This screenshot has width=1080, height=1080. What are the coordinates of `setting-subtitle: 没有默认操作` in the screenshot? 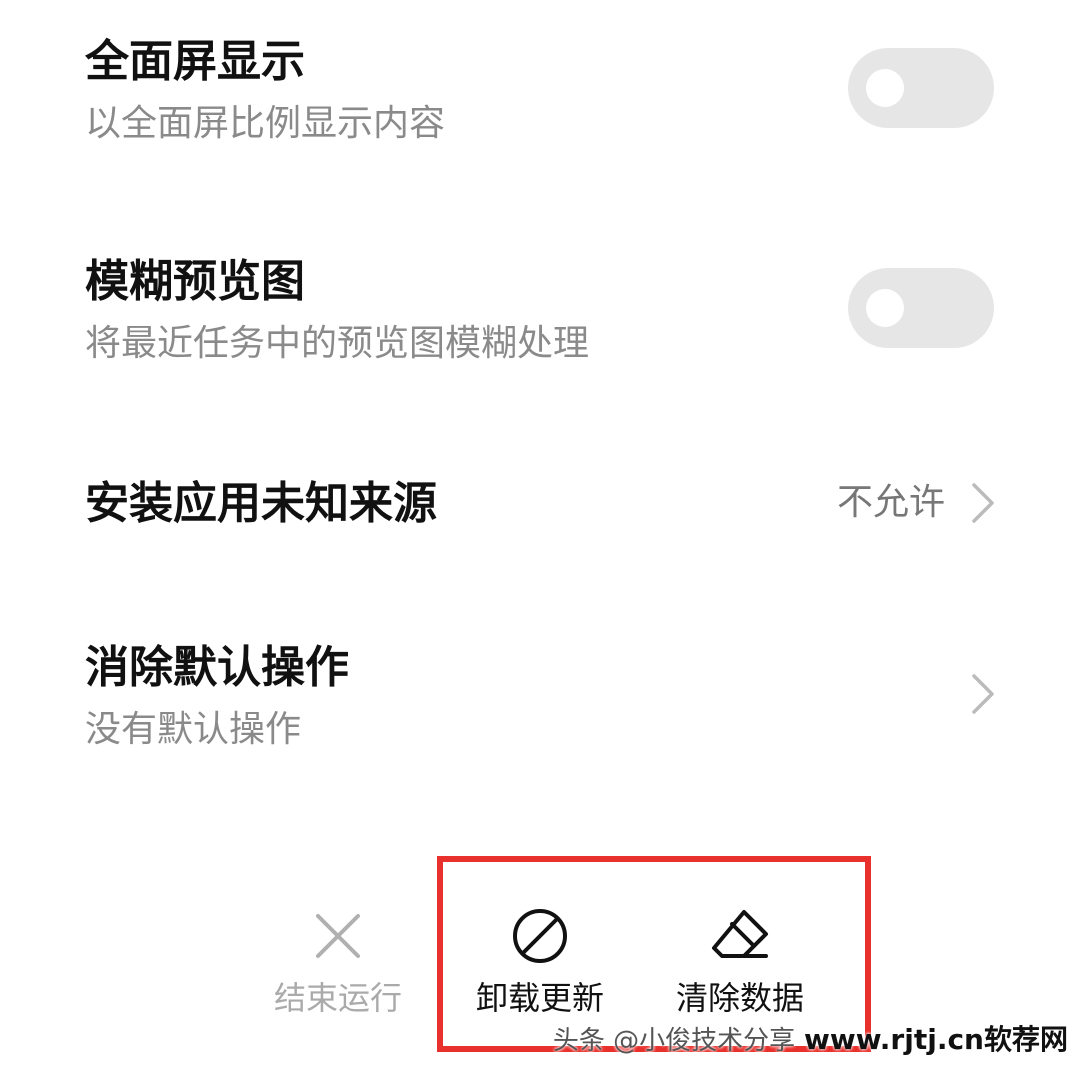 It's located at (193, 729).